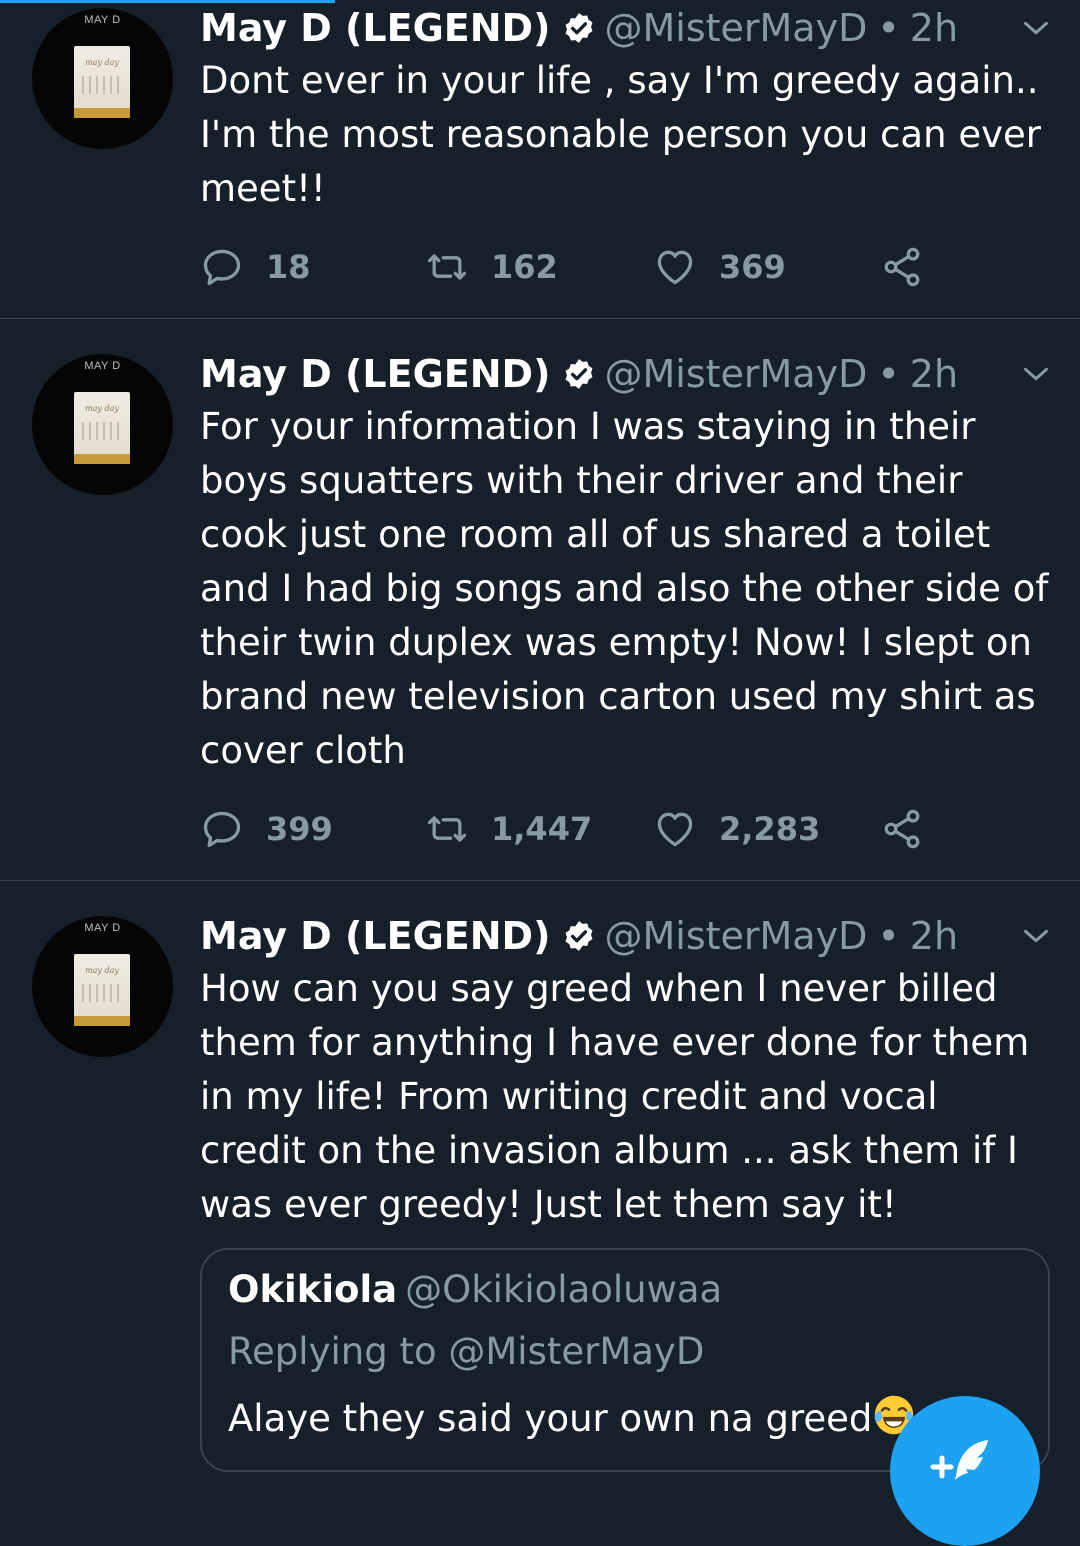  I want to click on reply-button: 399, so click(266, 829).